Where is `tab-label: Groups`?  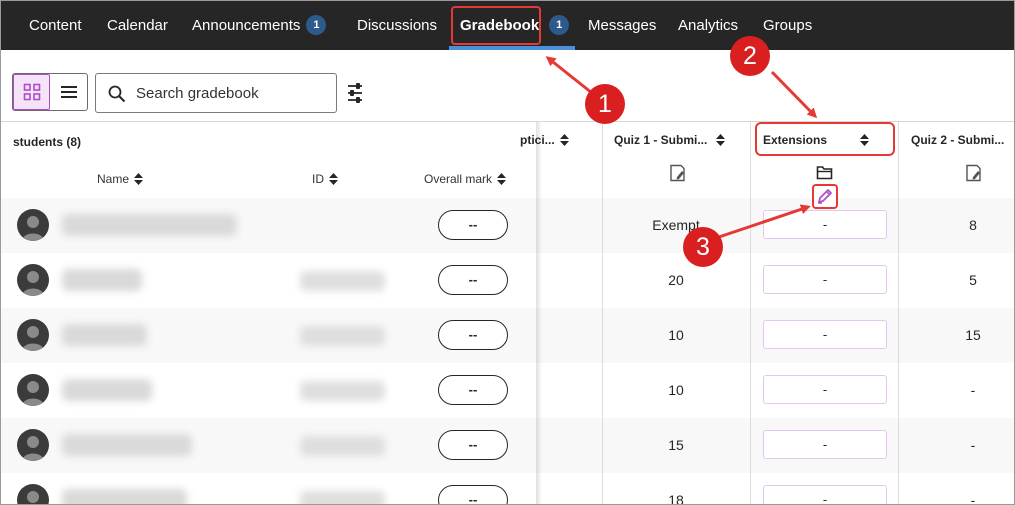
tab-label: Groups is located at coordinates (788, 25).